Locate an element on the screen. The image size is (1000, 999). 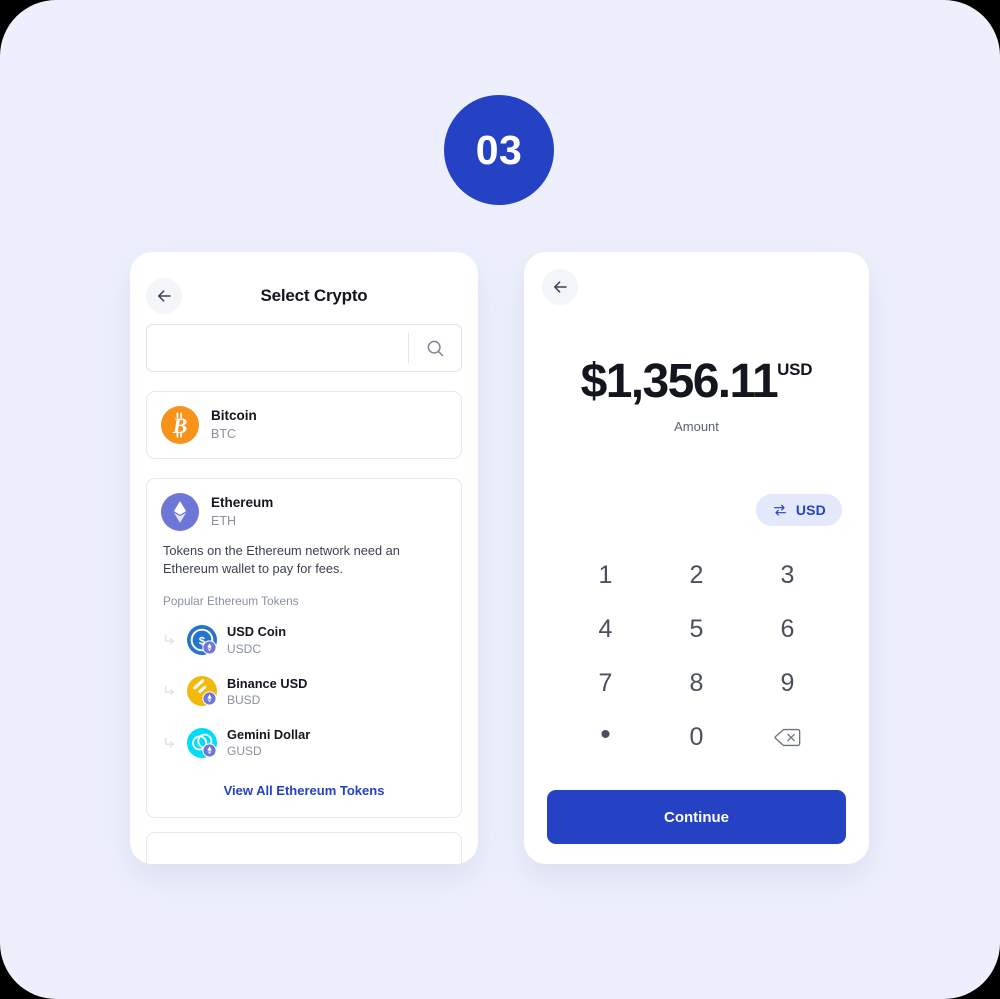
token-row-usdc: $ USD Coin USDC is located at coordinates (304, 639).